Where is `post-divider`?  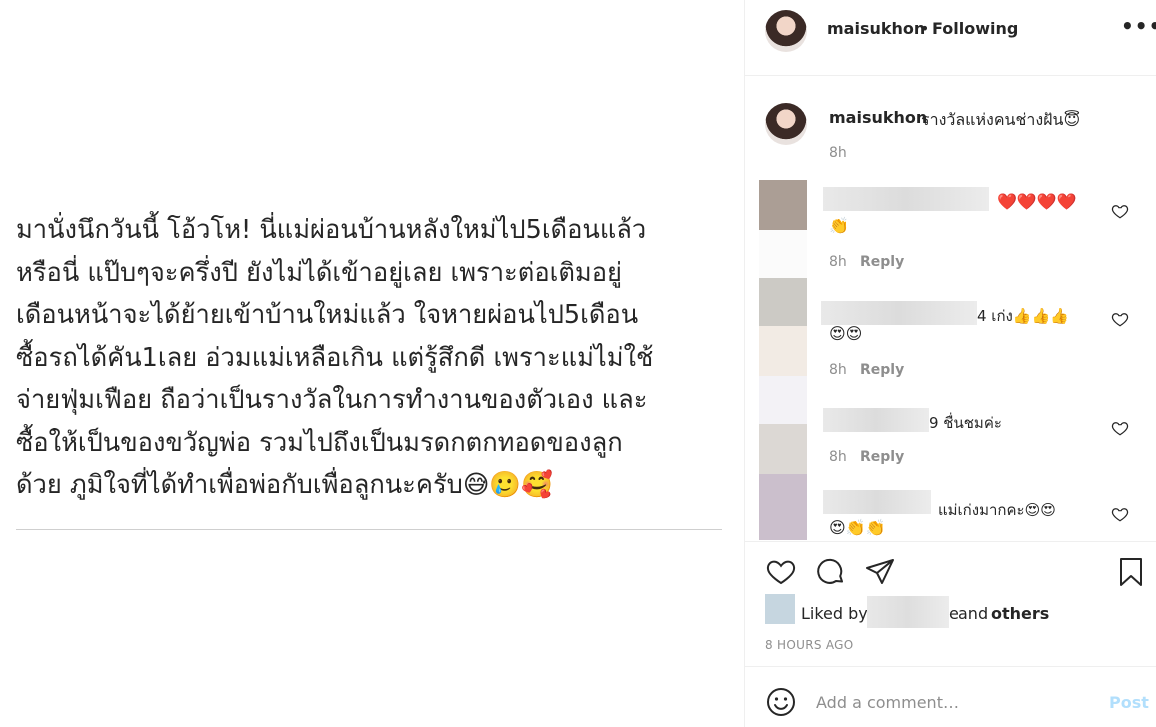 post-divider is located at coordinates (369, 529).